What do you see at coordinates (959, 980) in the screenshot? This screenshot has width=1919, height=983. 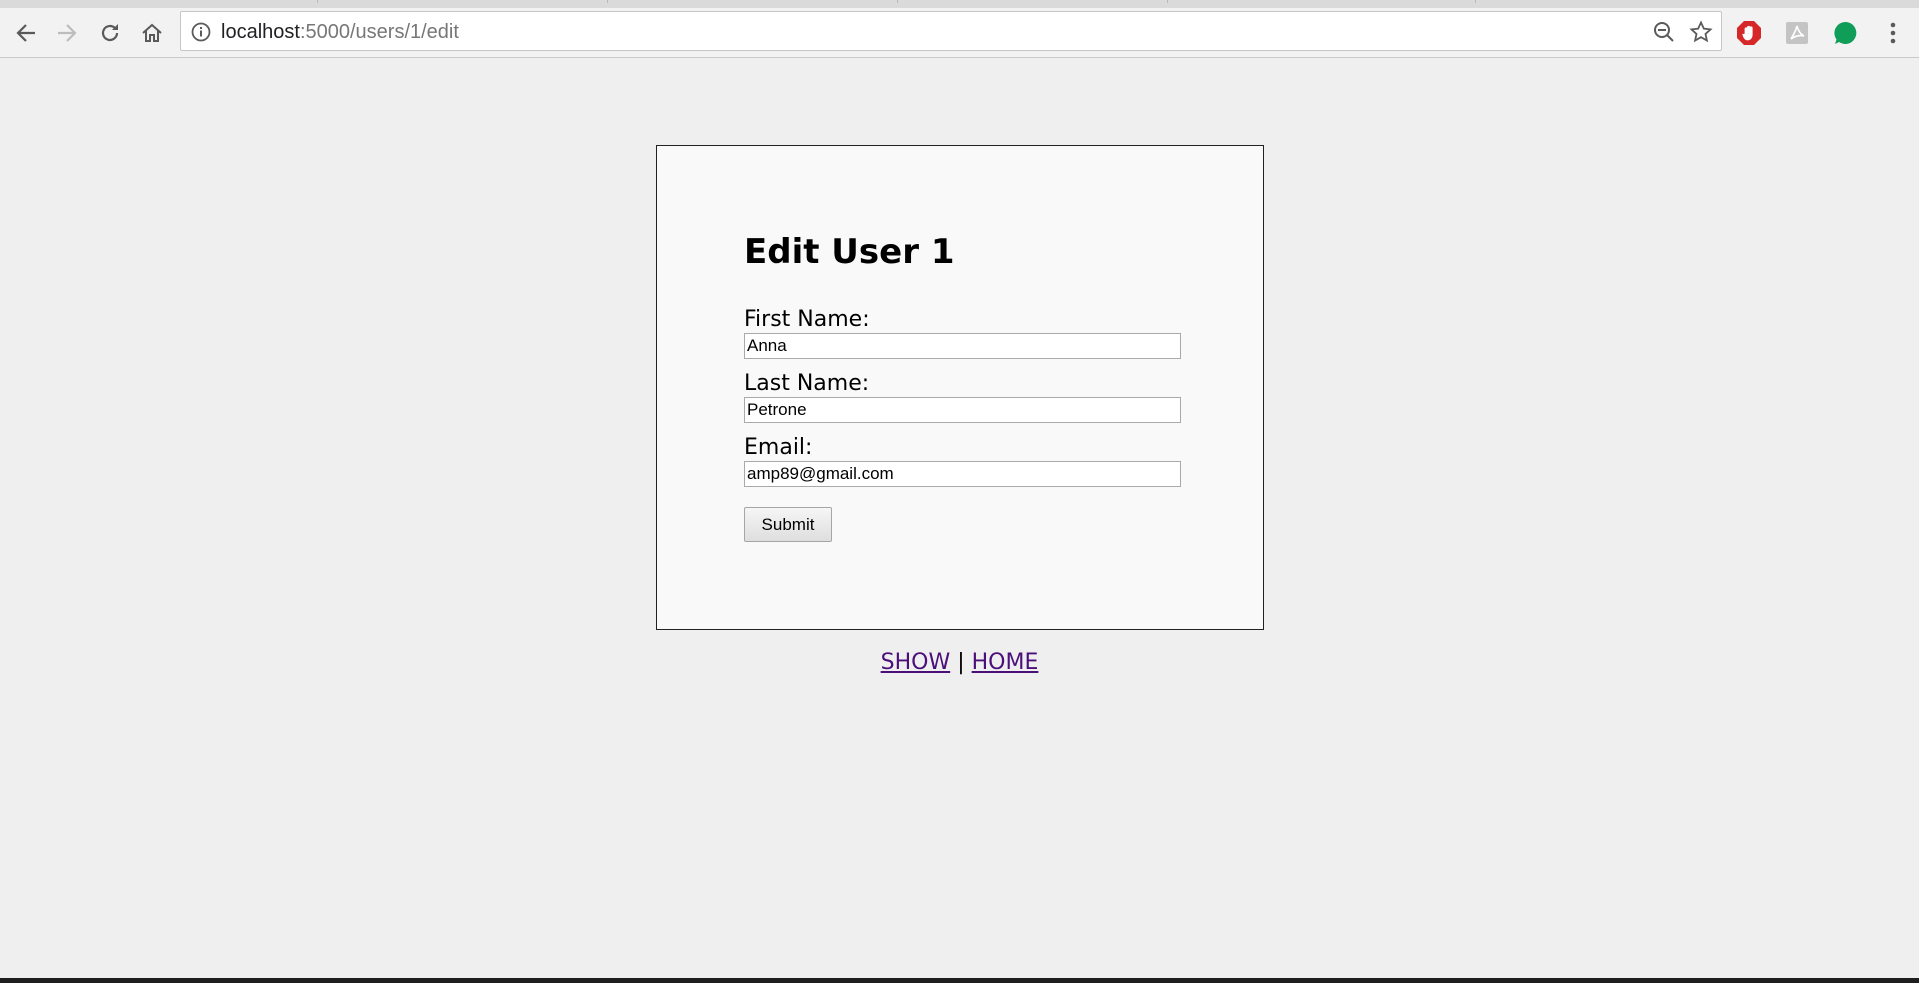 I see `taskbar-edge` at bounding box center [959, 980].